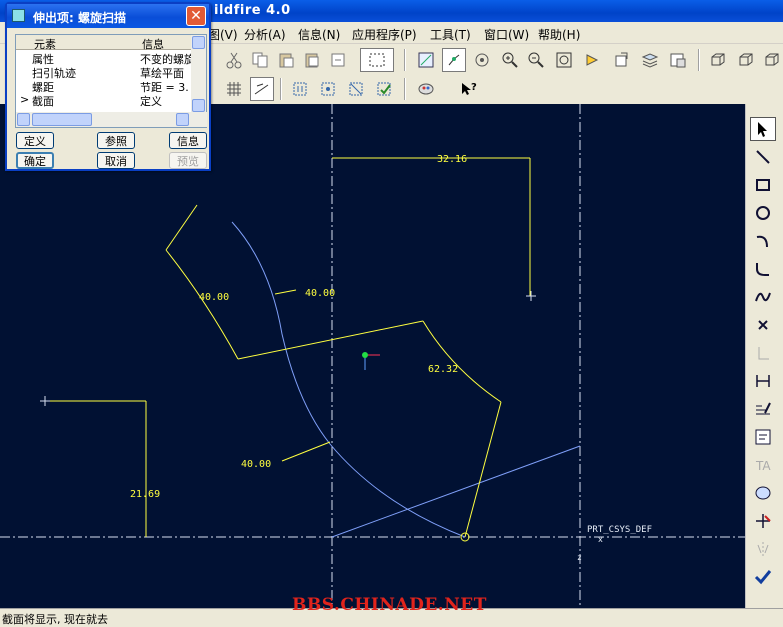 This screenshot has width=783, height=627. Describe the element at coordinates (763, 409) in the screenshot. I see `modify-tool-icon` at that location.